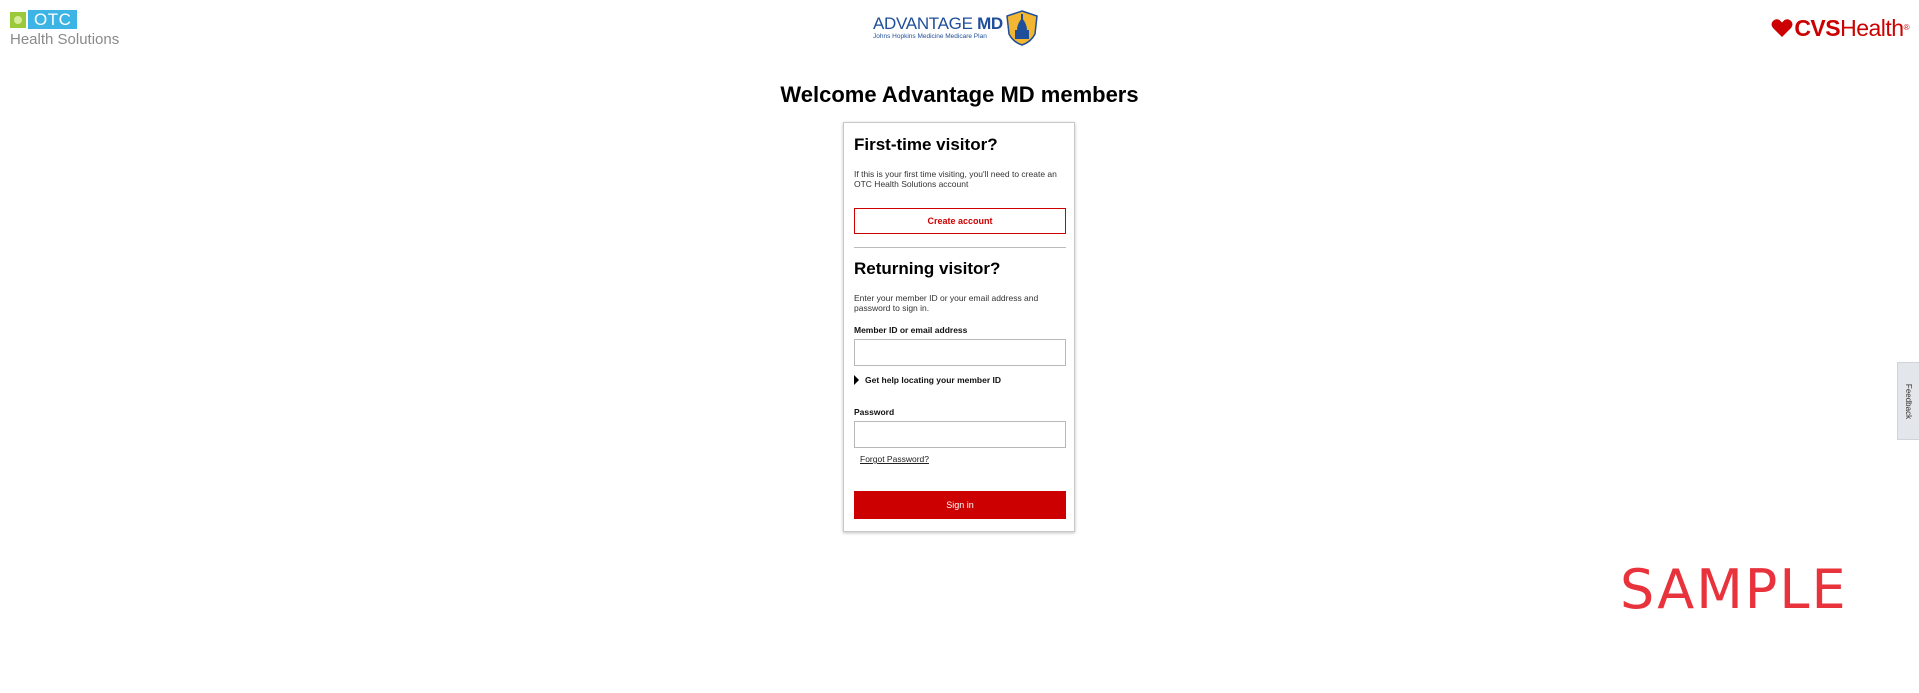 This screenshot has width=1919, height=693. I want to click on password-input, so click(960, 434).